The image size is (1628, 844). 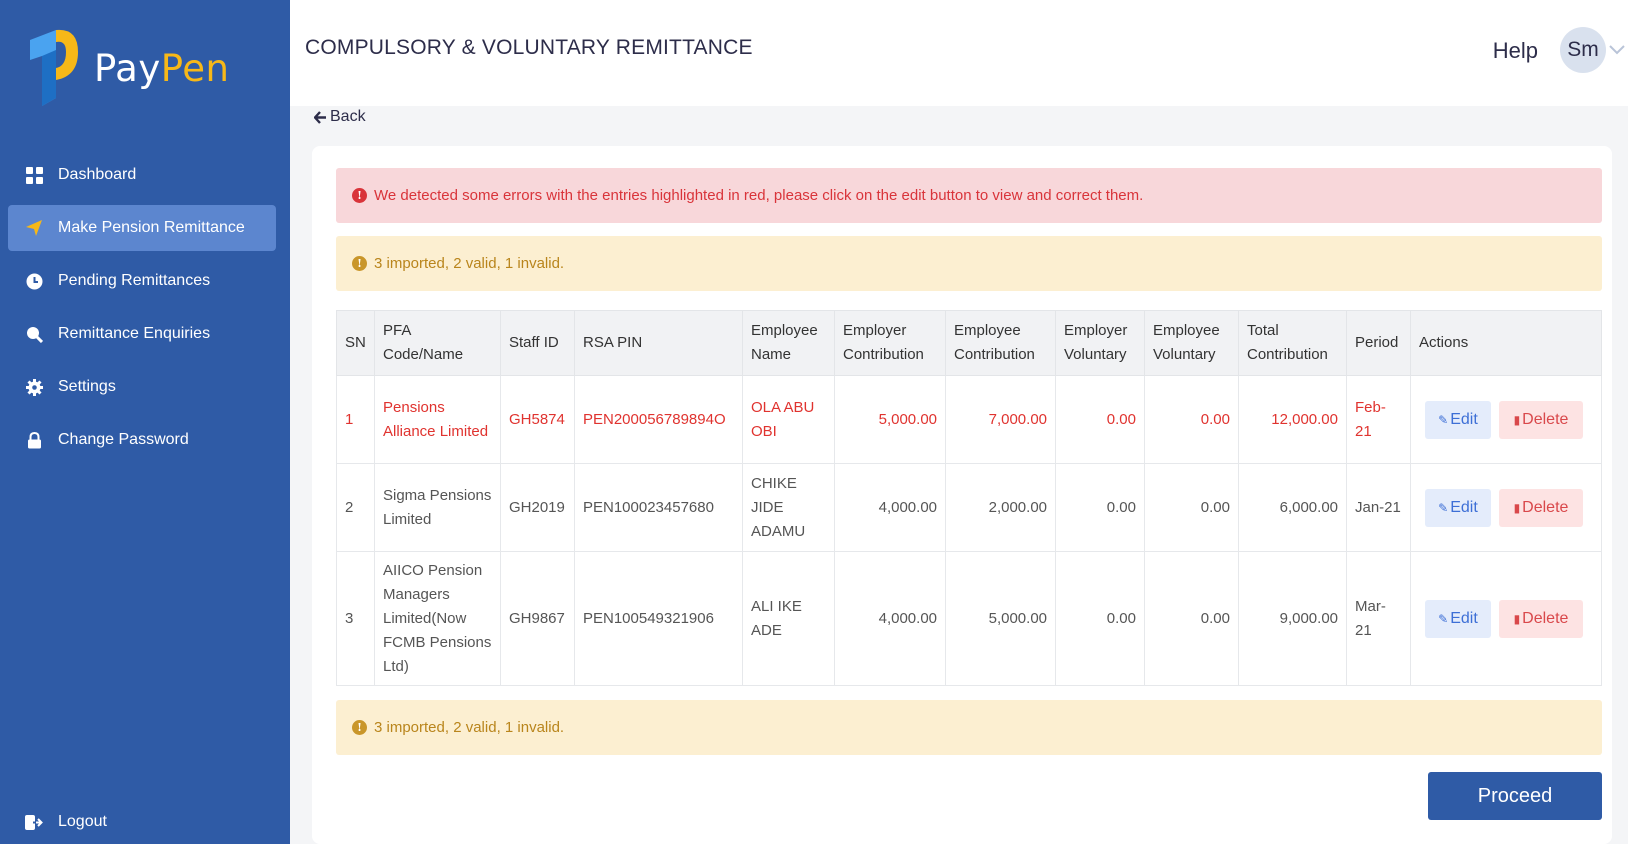 I want to click on cell-rsa-pin: PEN100023457680, so click(x=658, y=507).